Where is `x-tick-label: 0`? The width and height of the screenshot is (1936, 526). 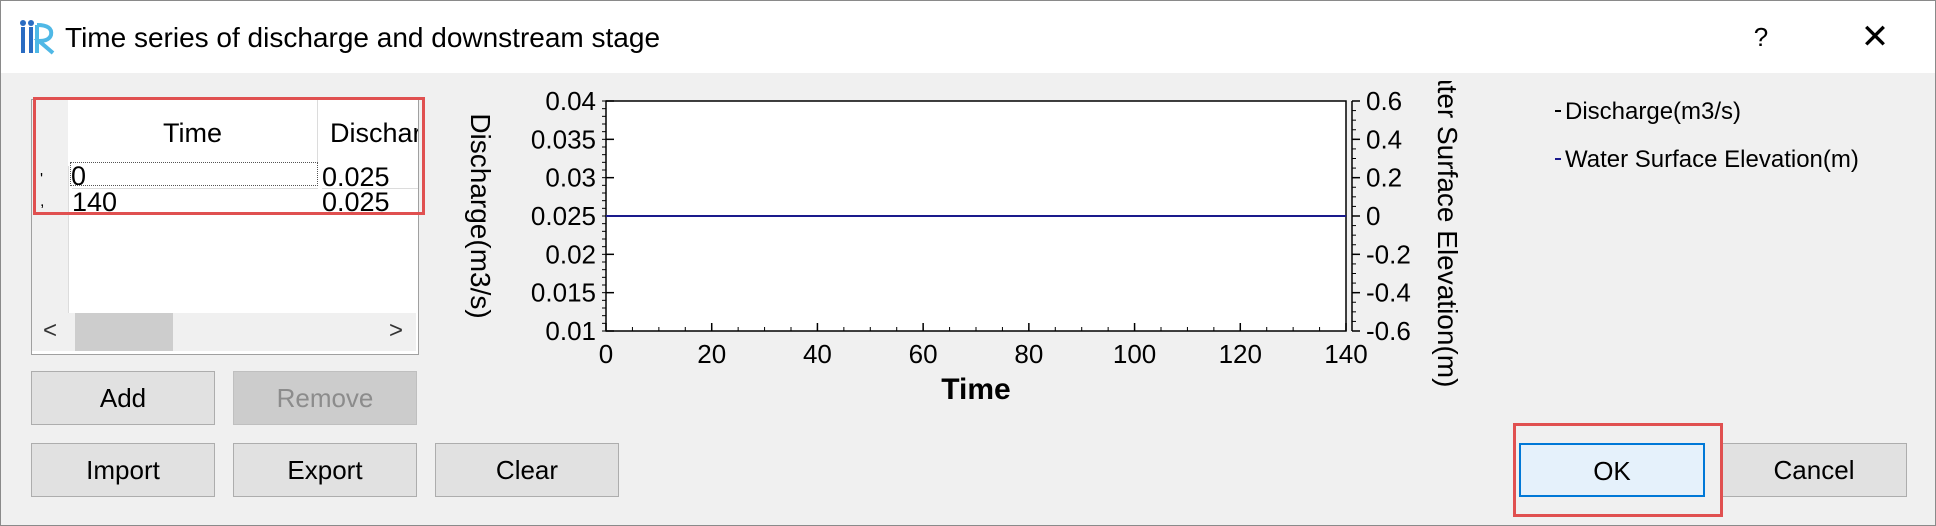 x-tick-label: 0 is located at coordinates (606, 354).